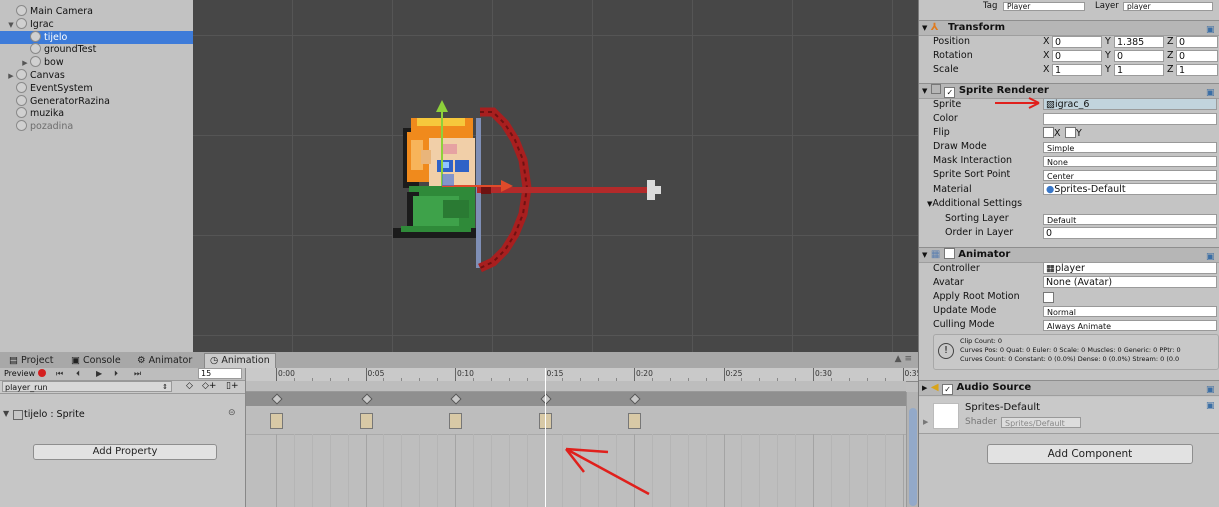  I want to click on flip-y-checkbox, so click(1070, 132).